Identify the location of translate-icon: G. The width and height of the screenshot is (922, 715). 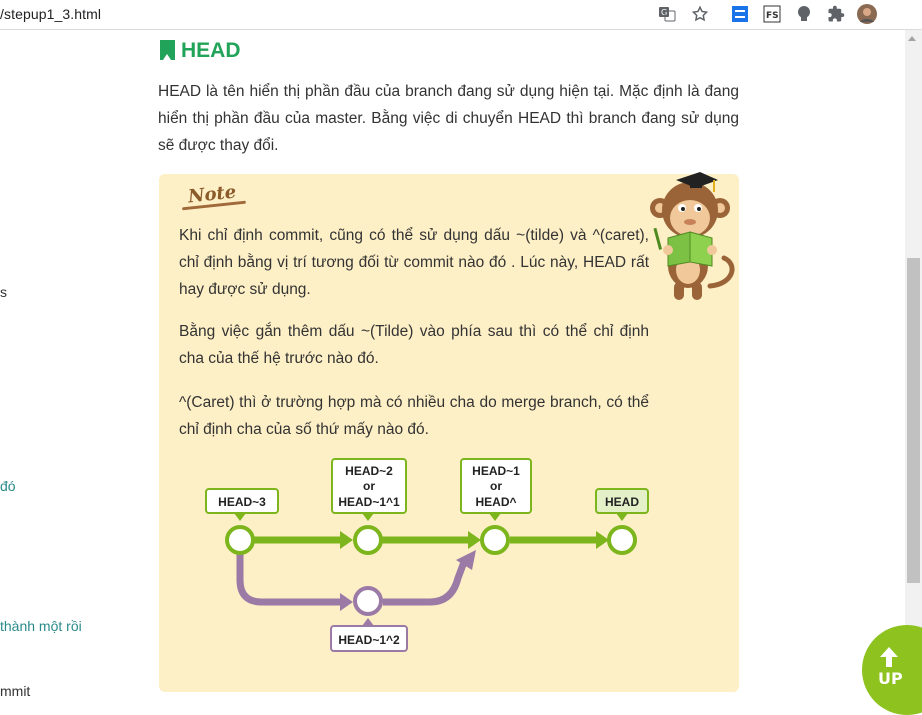
(667, 14).